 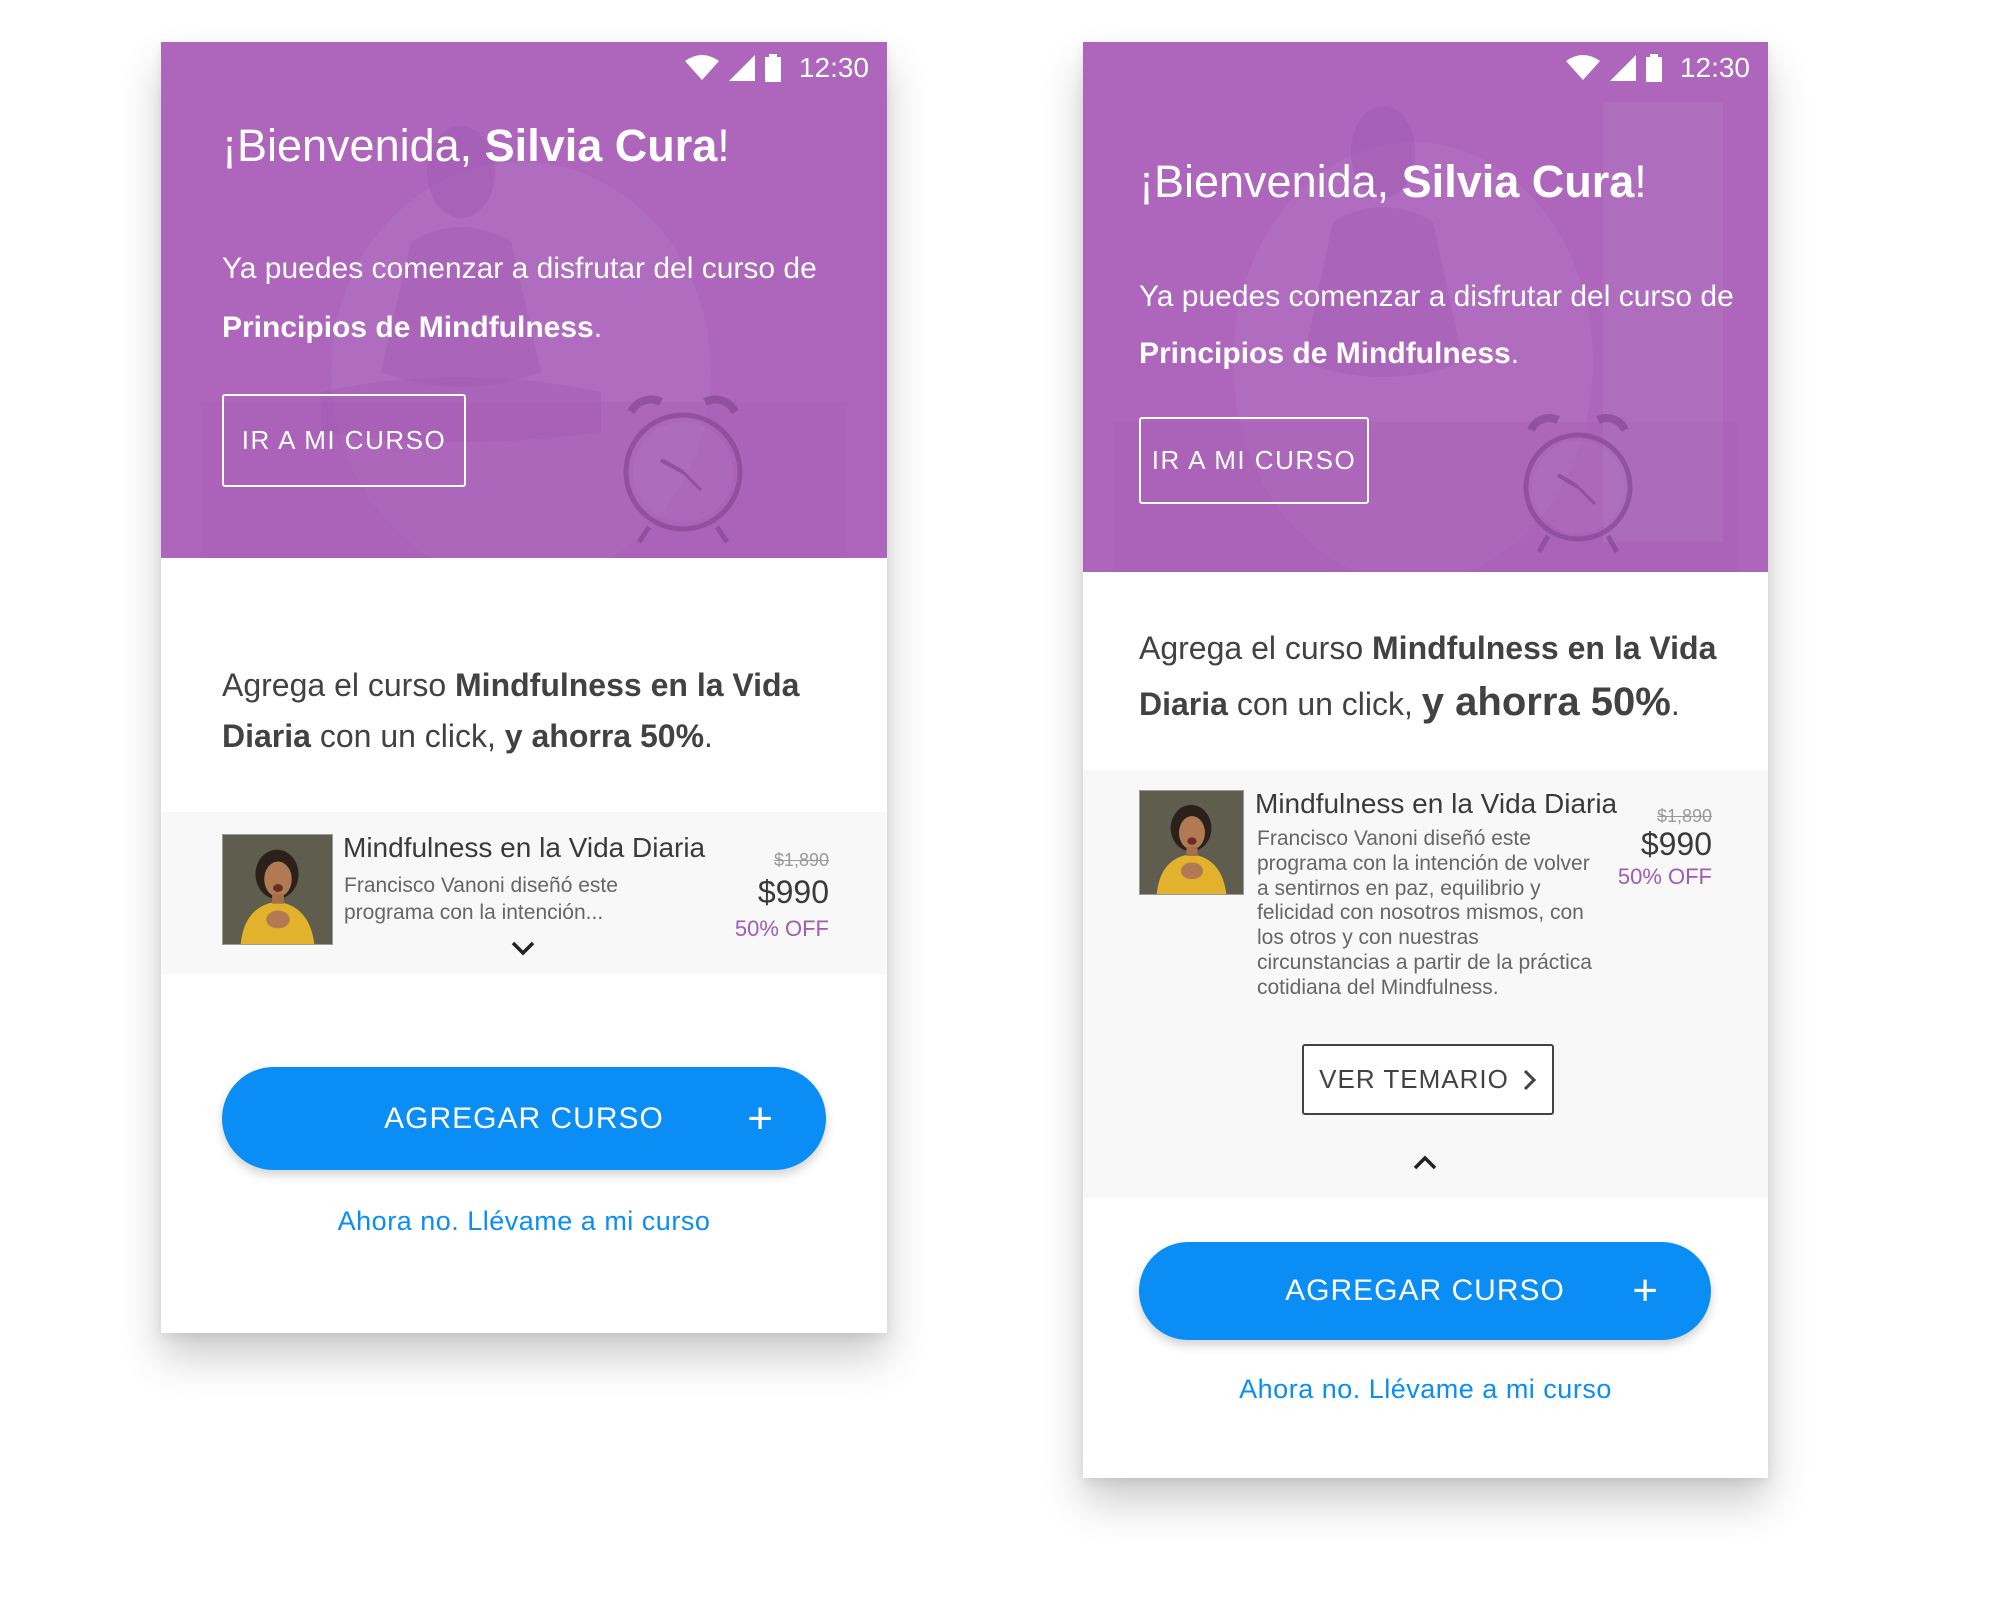 What do you see at coordinates (523, 948) in the screenshot?
I see `chevron-down-icon` at bounding box center [523, 948].